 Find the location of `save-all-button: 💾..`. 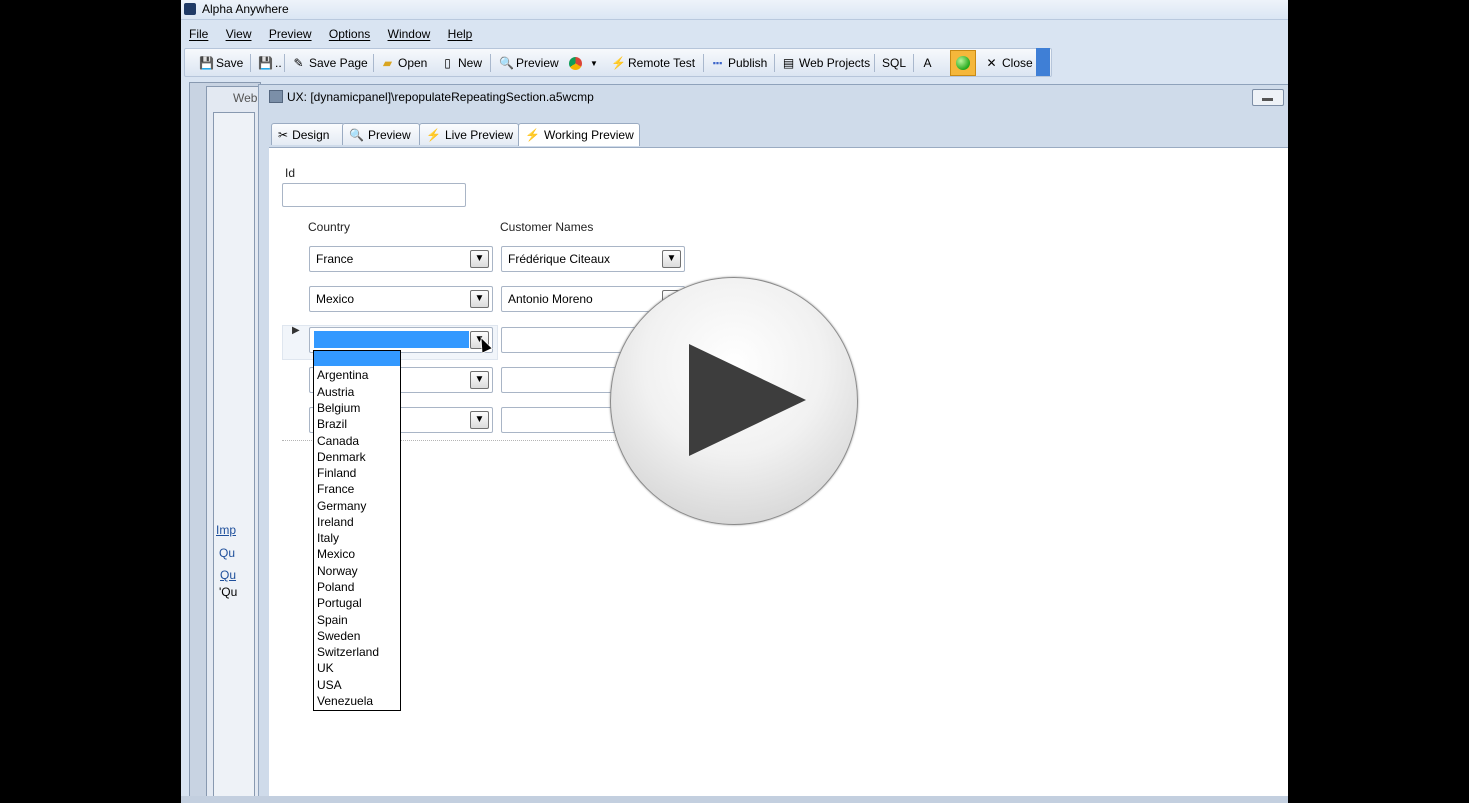

save-all-button: 💾.. is located at coordinates (270, 63).